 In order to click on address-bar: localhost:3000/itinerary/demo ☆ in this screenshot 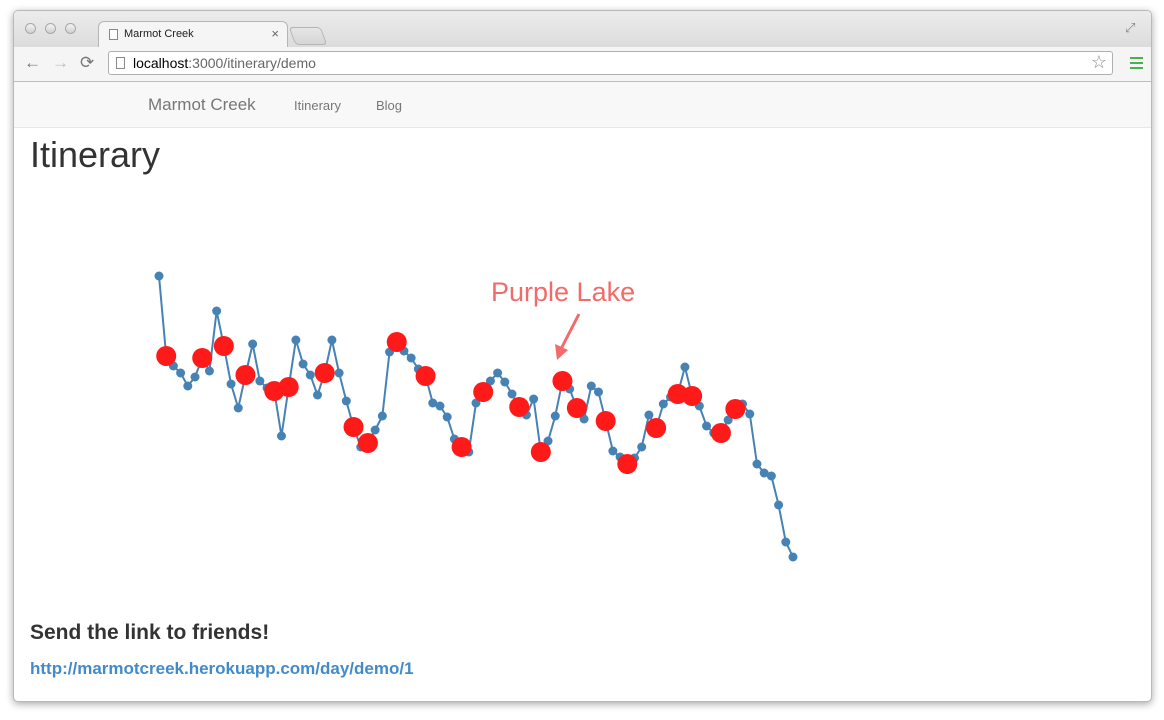, I will do `click(610, 63)`.